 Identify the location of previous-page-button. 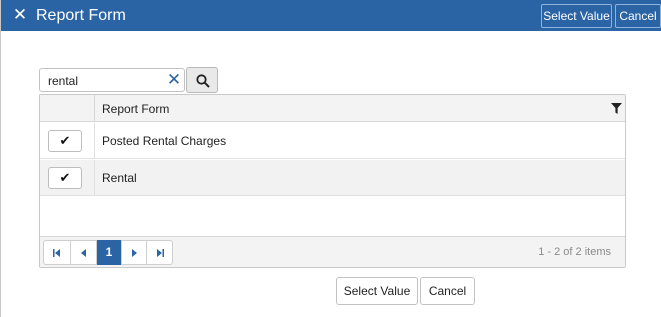
(83, 252).